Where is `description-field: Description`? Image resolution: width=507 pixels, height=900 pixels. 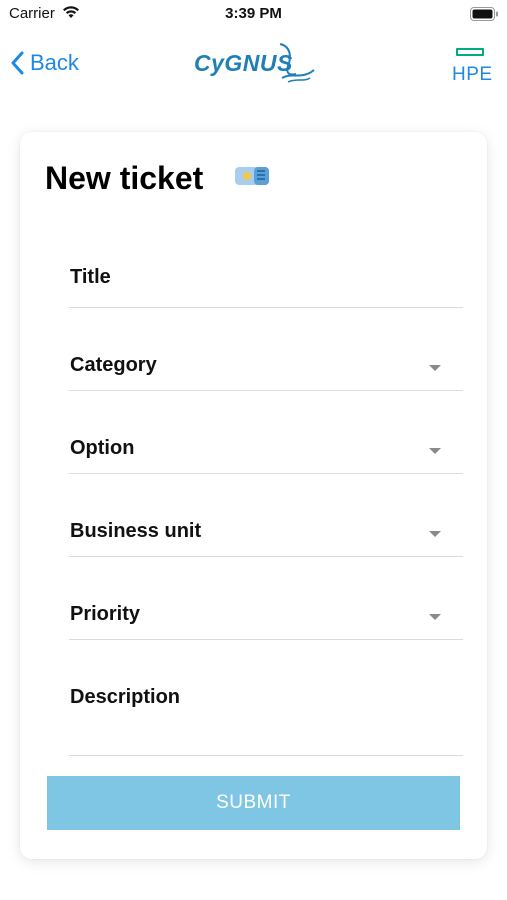 description-field: Description is located at coordinates (266, 715).